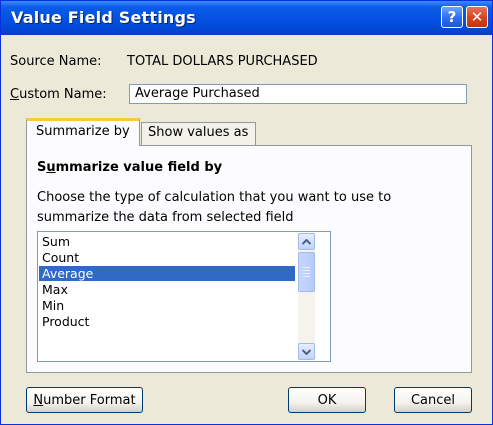  I want to click on source-name-label: Source Name:, so click(56, 61).